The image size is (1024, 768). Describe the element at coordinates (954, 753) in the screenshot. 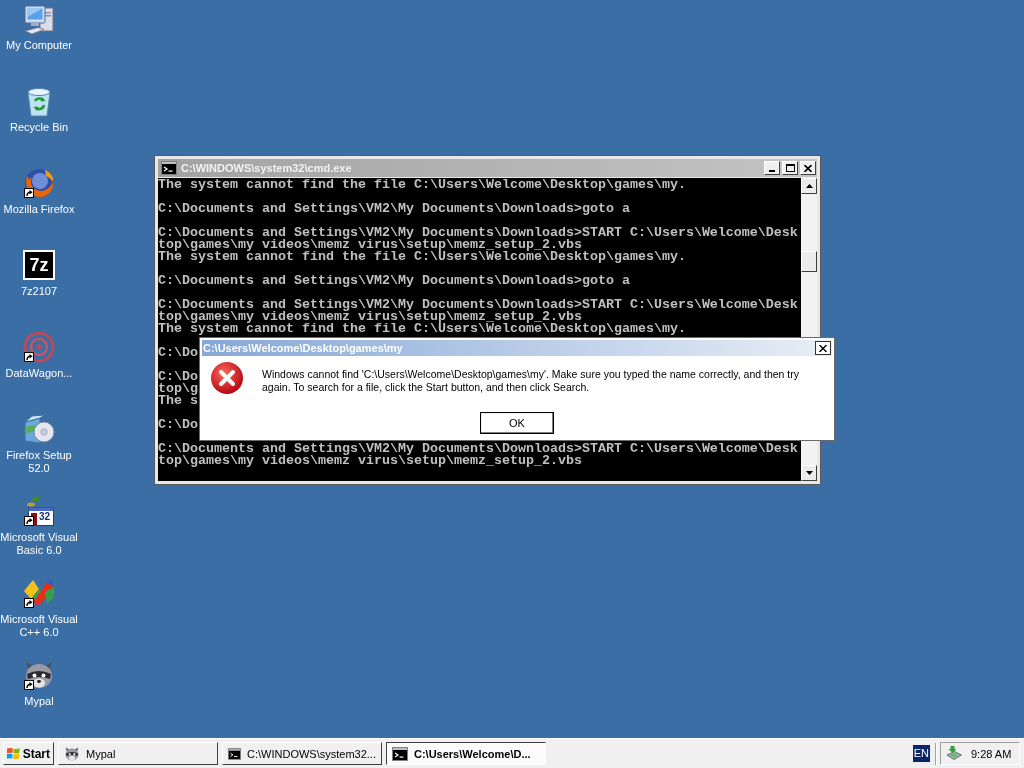

I see `download-icon` at that location.